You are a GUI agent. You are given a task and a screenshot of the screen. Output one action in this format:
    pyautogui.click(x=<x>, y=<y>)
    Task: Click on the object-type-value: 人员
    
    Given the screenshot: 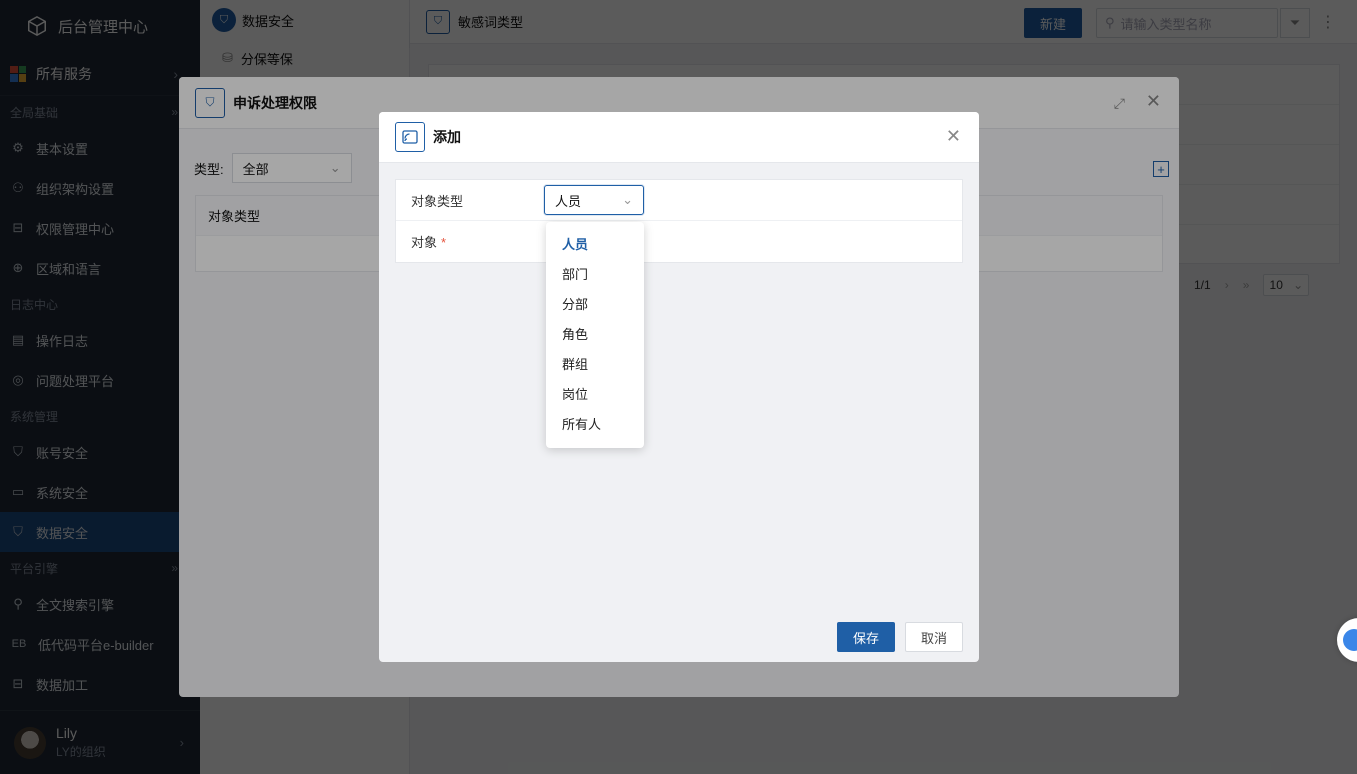 What is the action you would take?
    pyautogui.click(x=568, y=201)
    